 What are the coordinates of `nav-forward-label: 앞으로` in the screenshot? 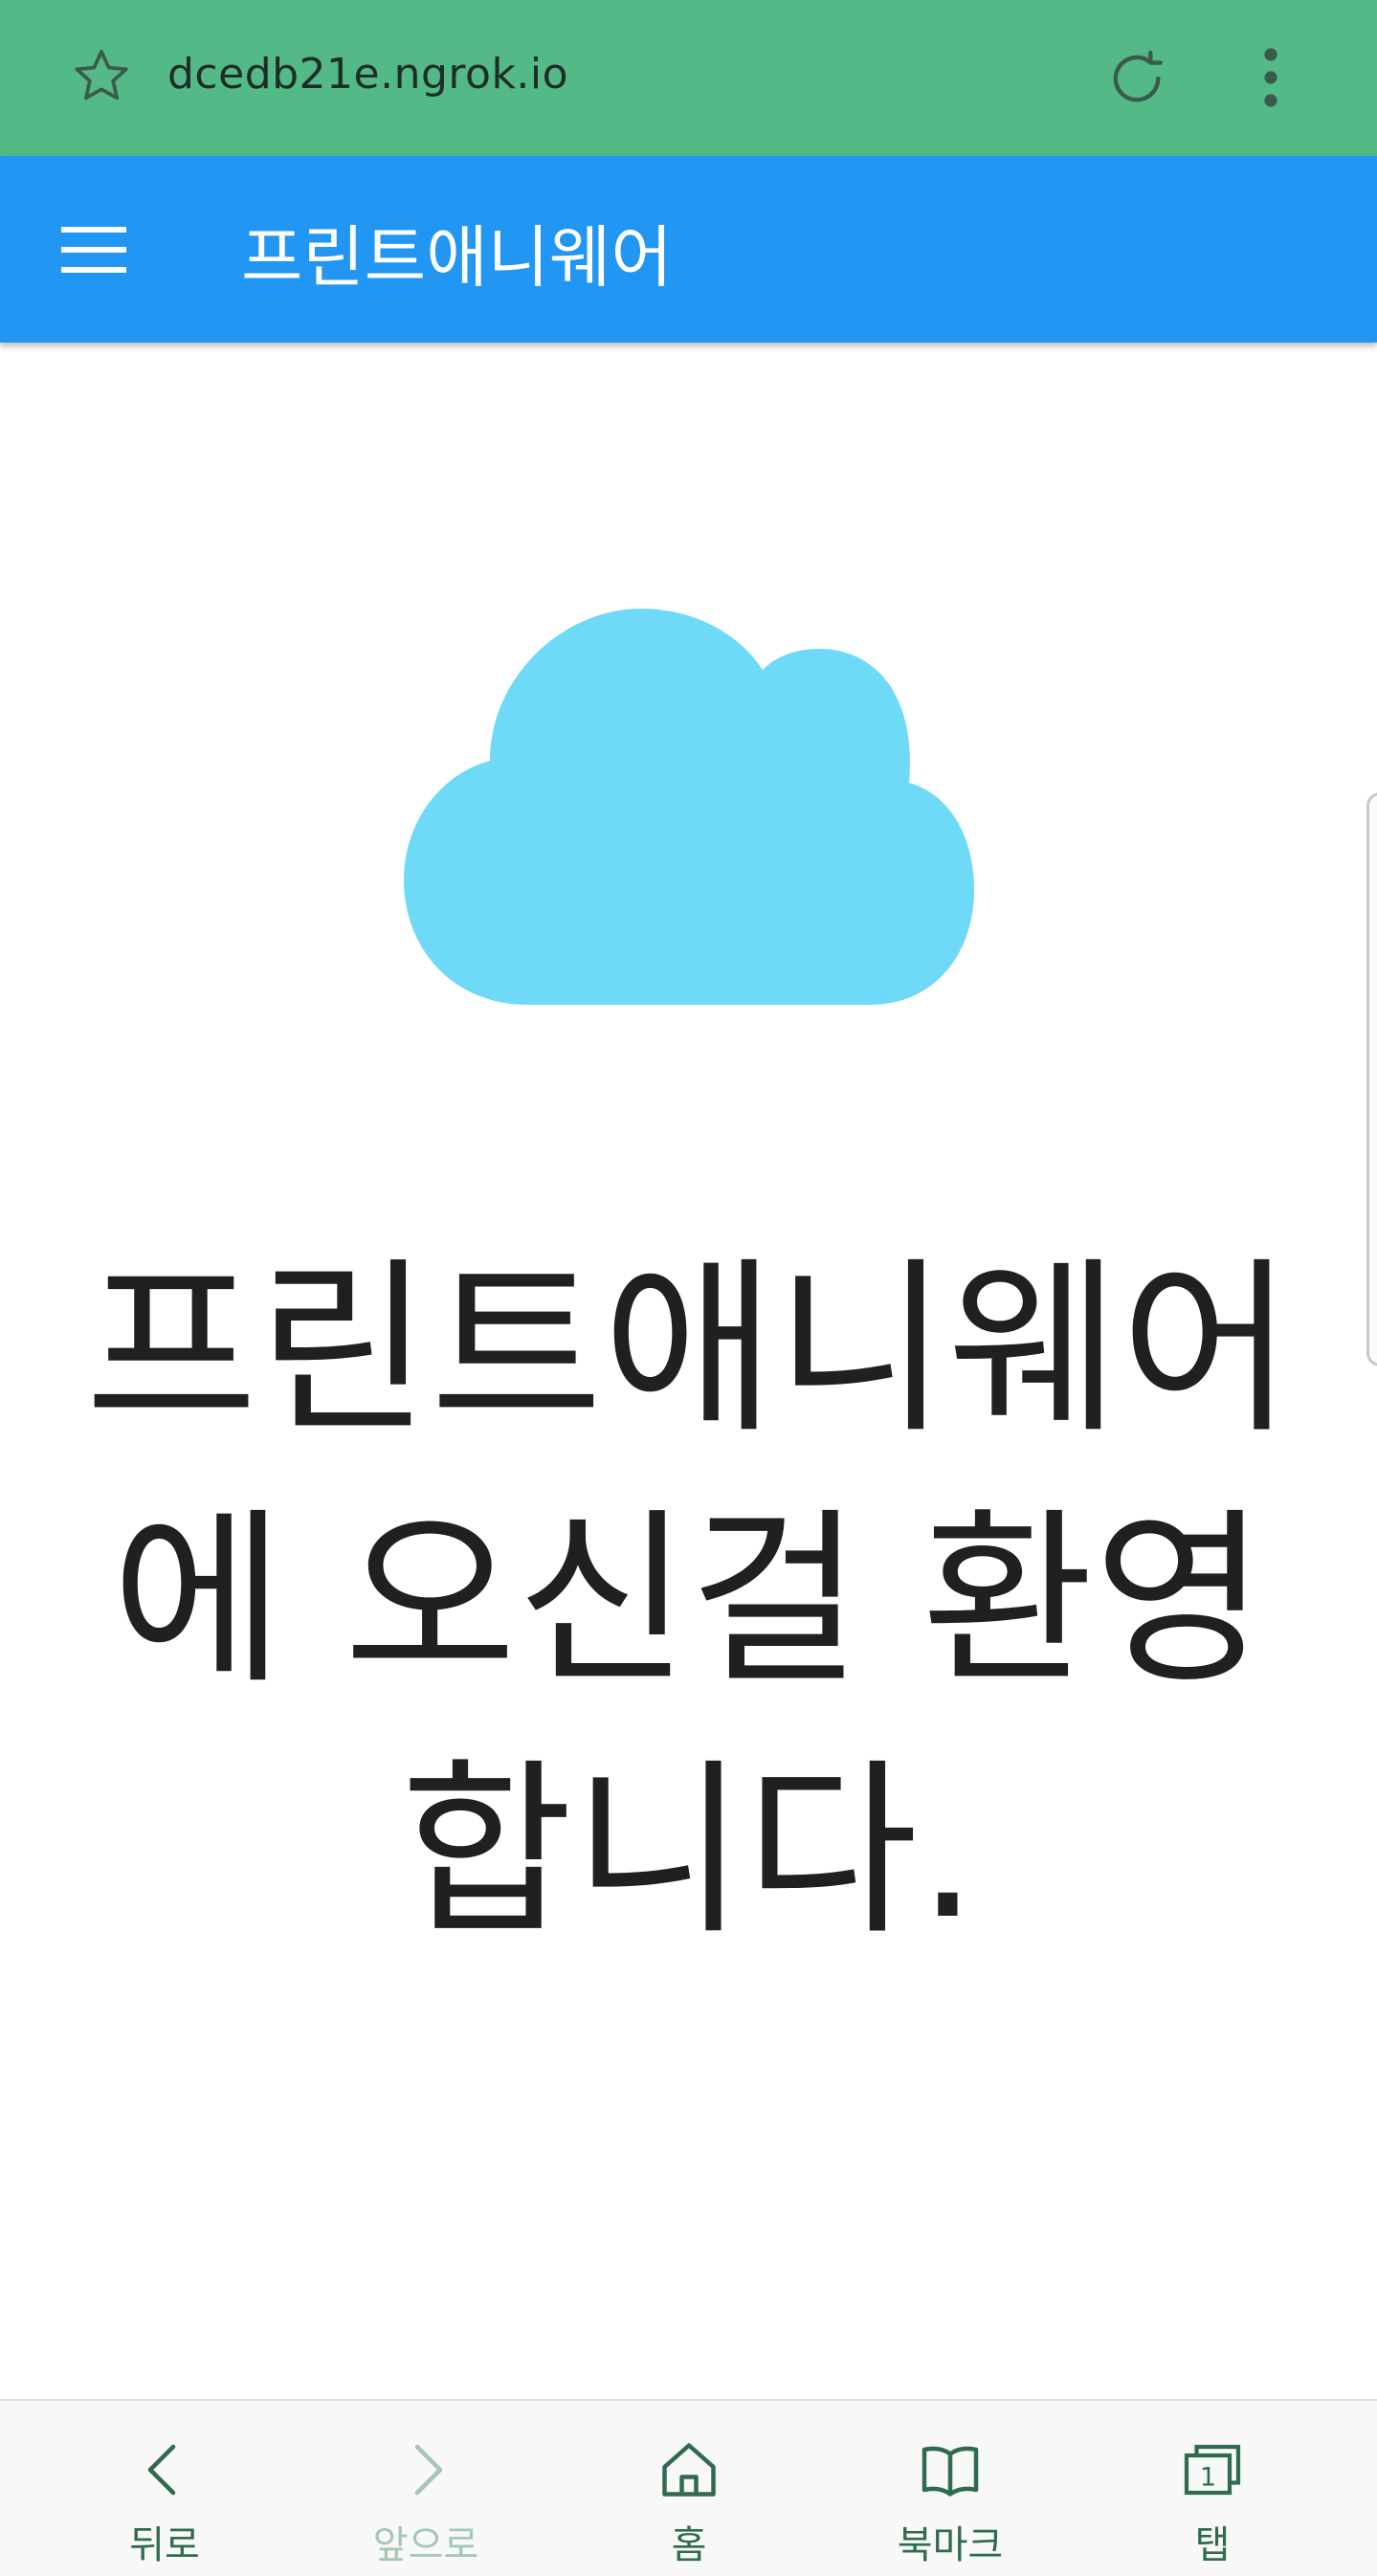 It's located at (425, 2545).